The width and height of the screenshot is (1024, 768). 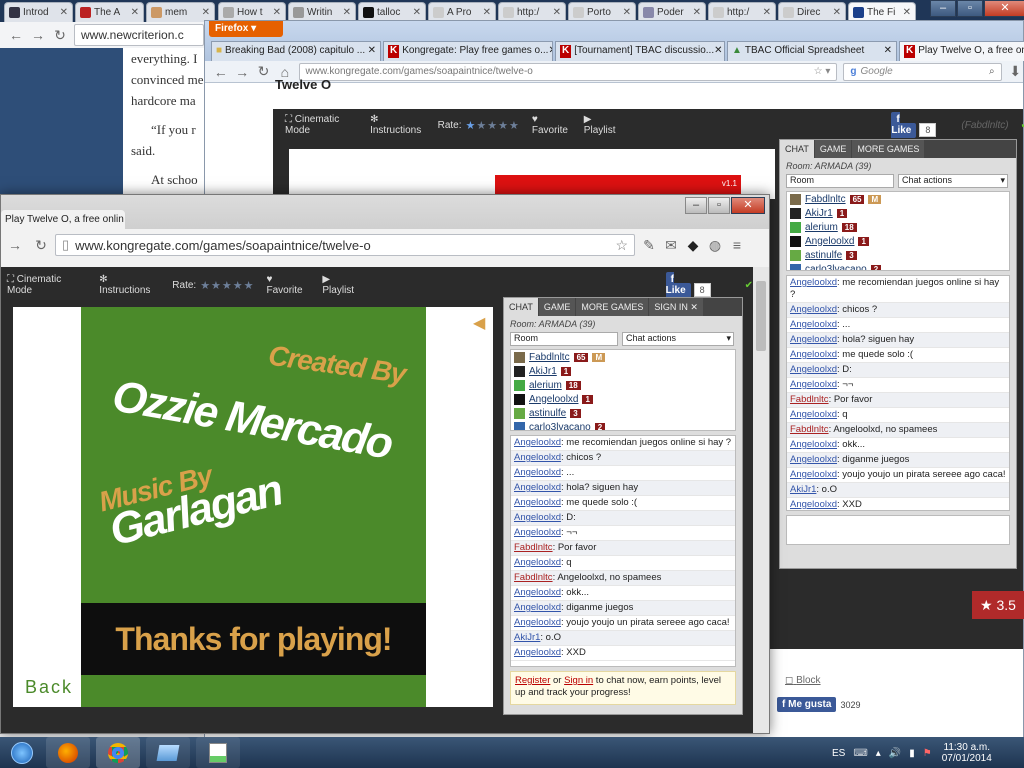 I want to click on fb-me-gusta: f Me gusta 3029, so click(x=818, y=704).